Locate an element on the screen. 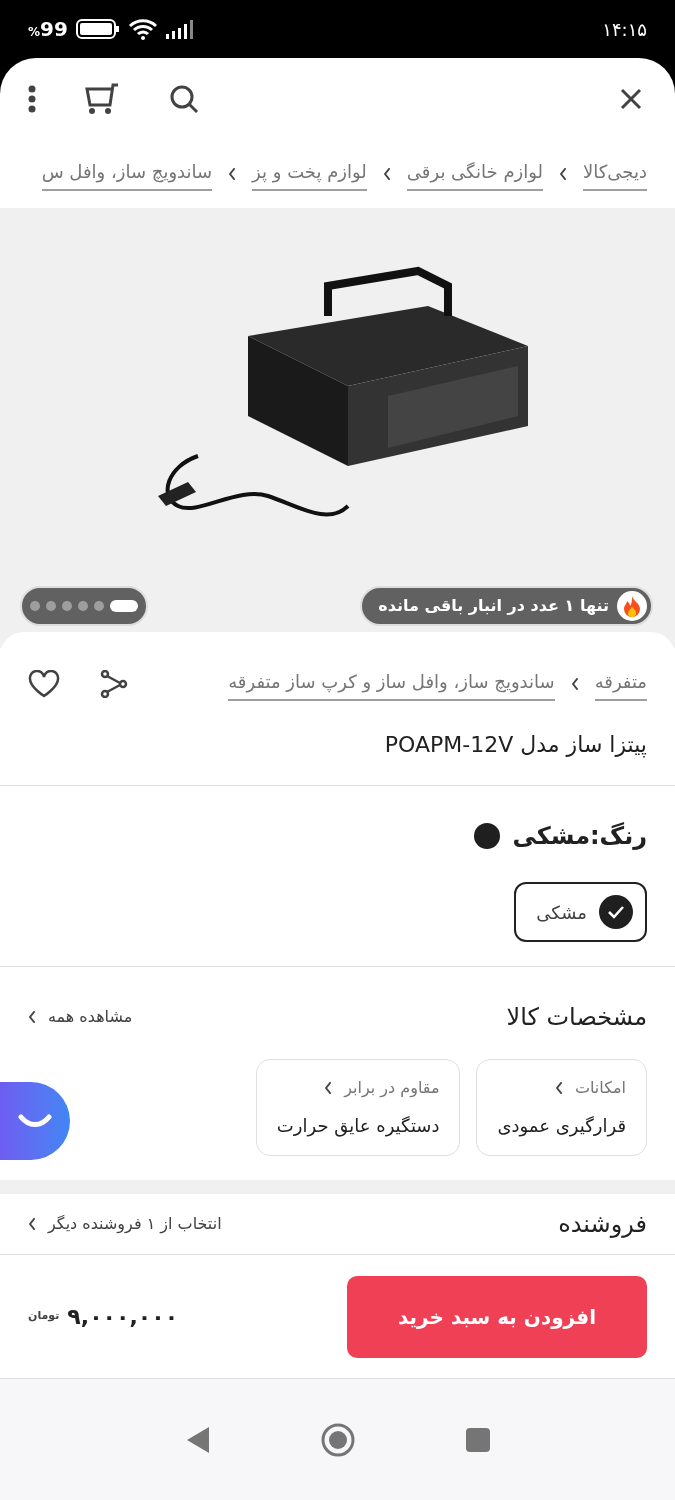 This screenshot has width=675, height=1500. product-title: پیتزا ساز مدل POAPM-12V is located at coordinates (515, 745).